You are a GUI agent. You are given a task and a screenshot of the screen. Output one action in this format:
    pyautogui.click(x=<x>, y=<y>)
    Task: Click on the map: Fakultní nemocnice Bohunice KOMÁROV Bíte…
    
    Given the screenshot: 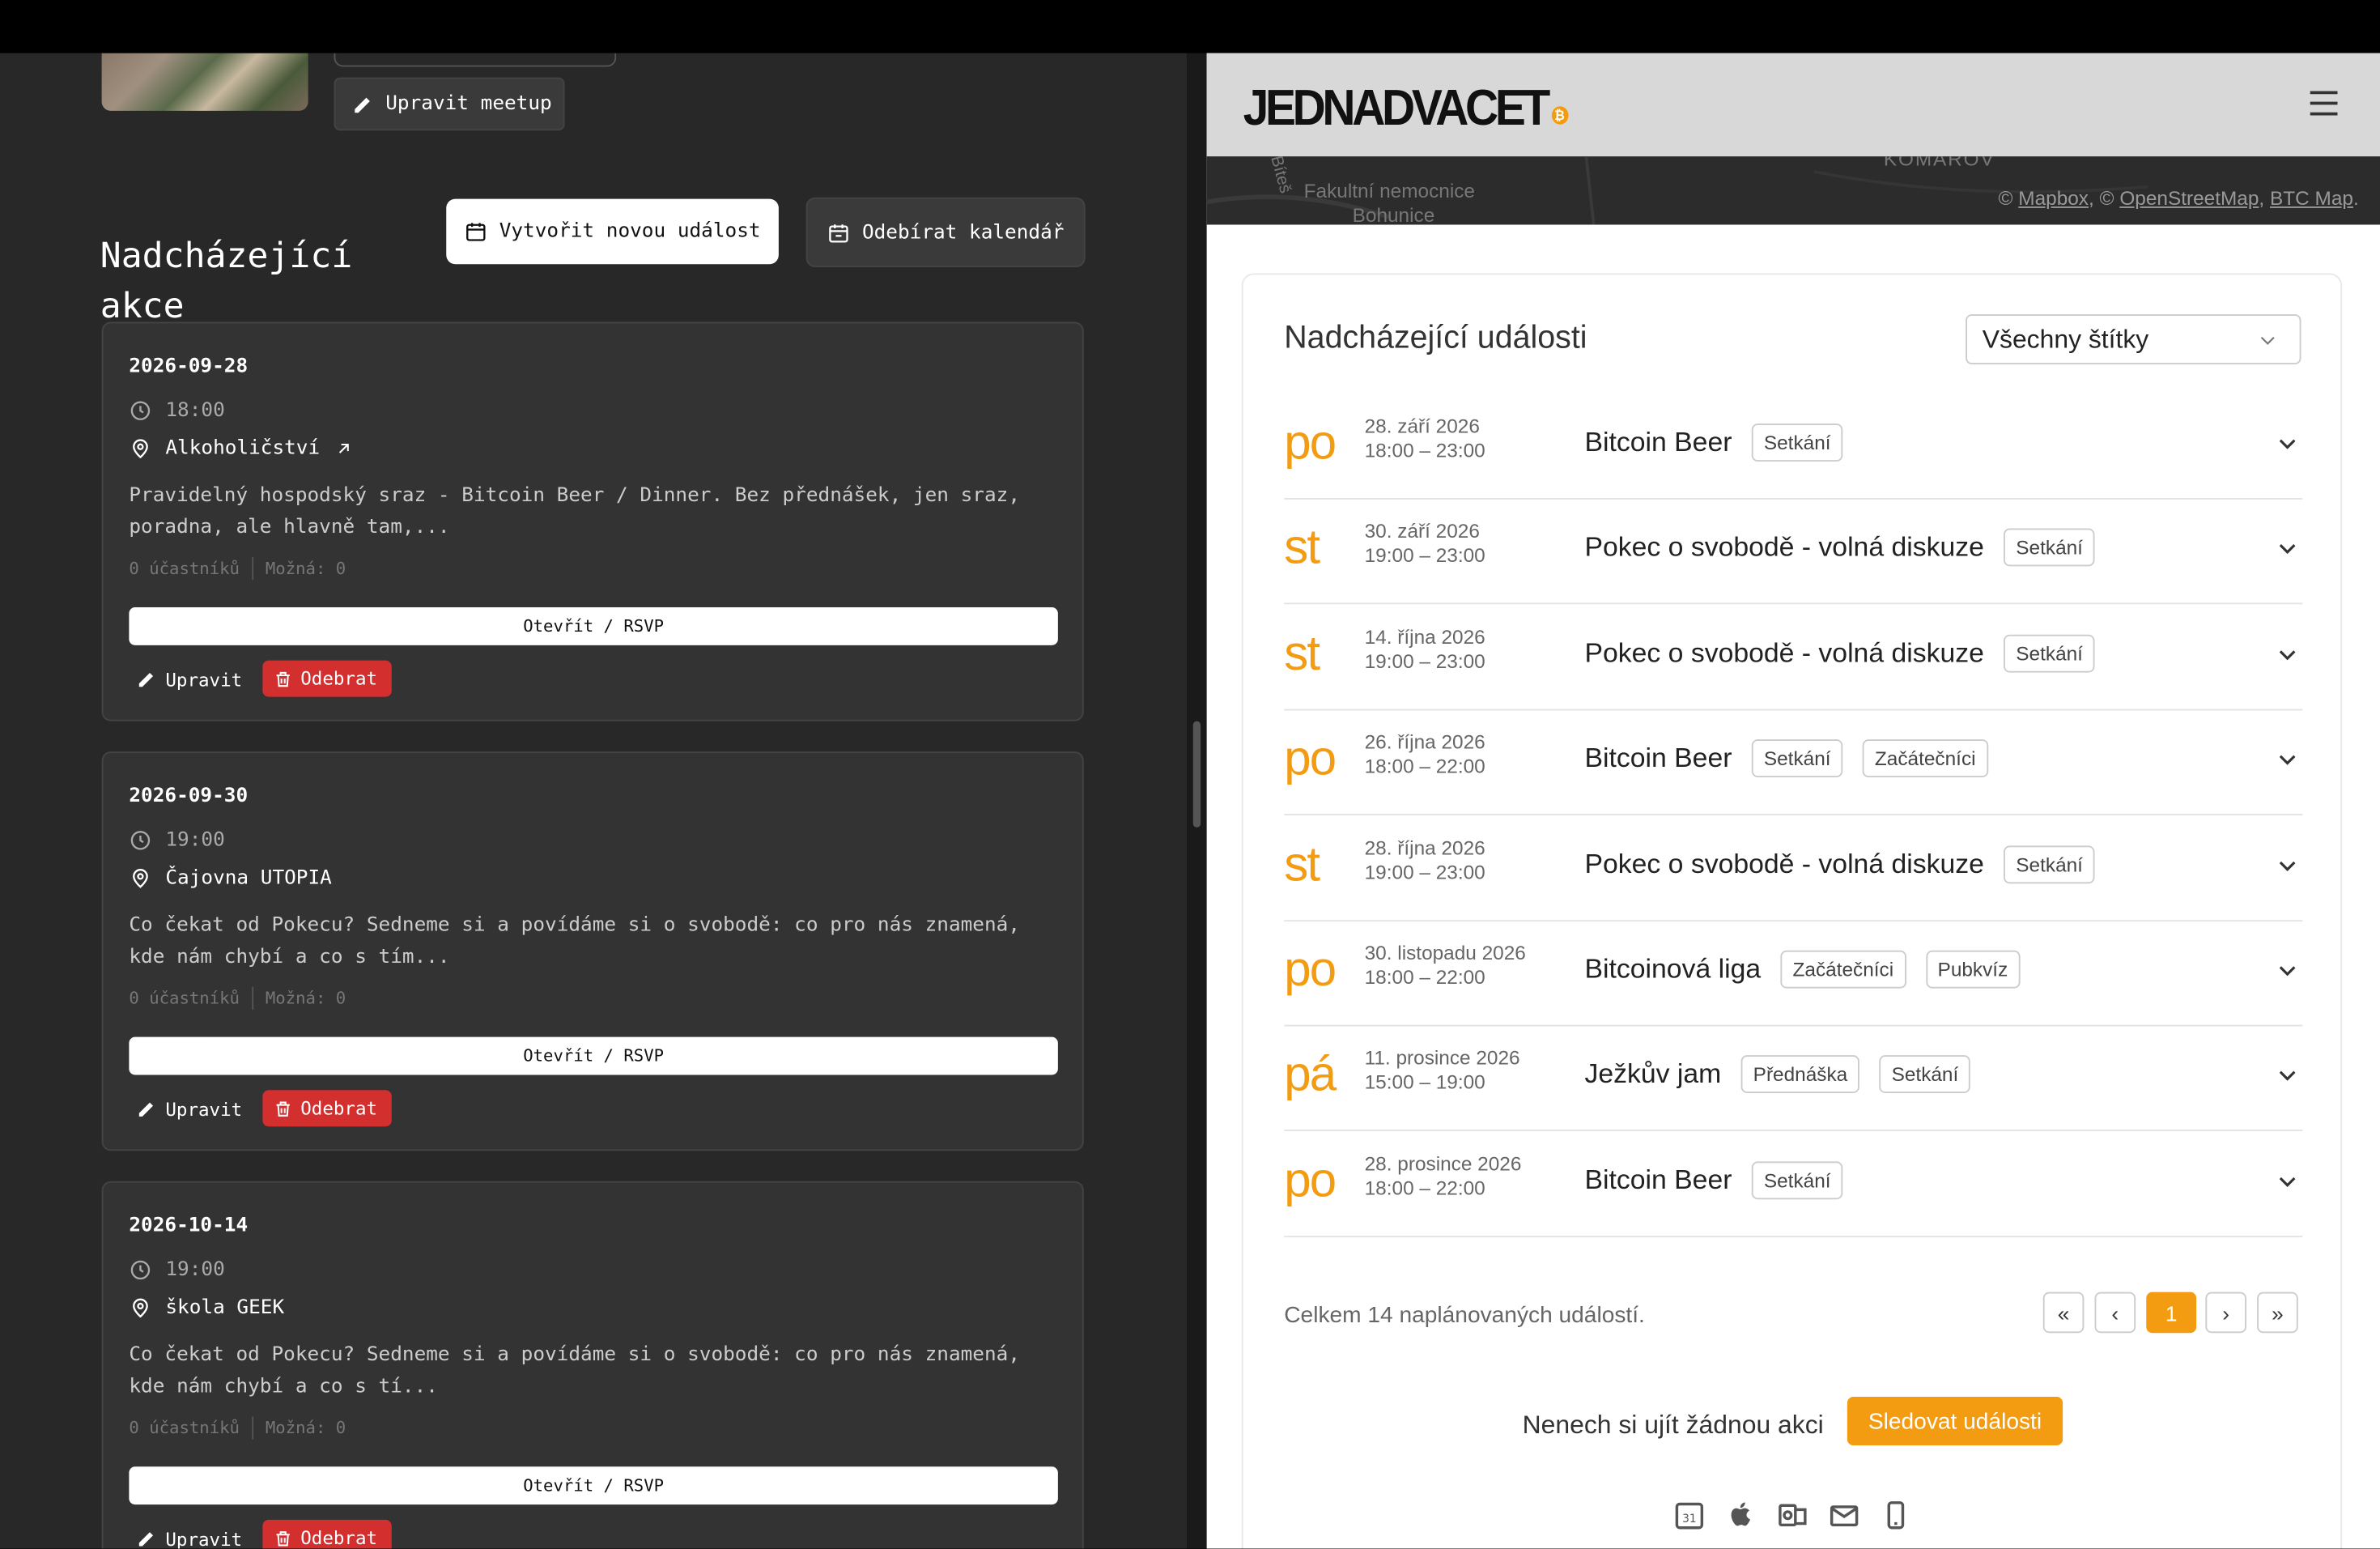 What is the action you would take?
    pyautogui.click(x=1793, y=190)
    